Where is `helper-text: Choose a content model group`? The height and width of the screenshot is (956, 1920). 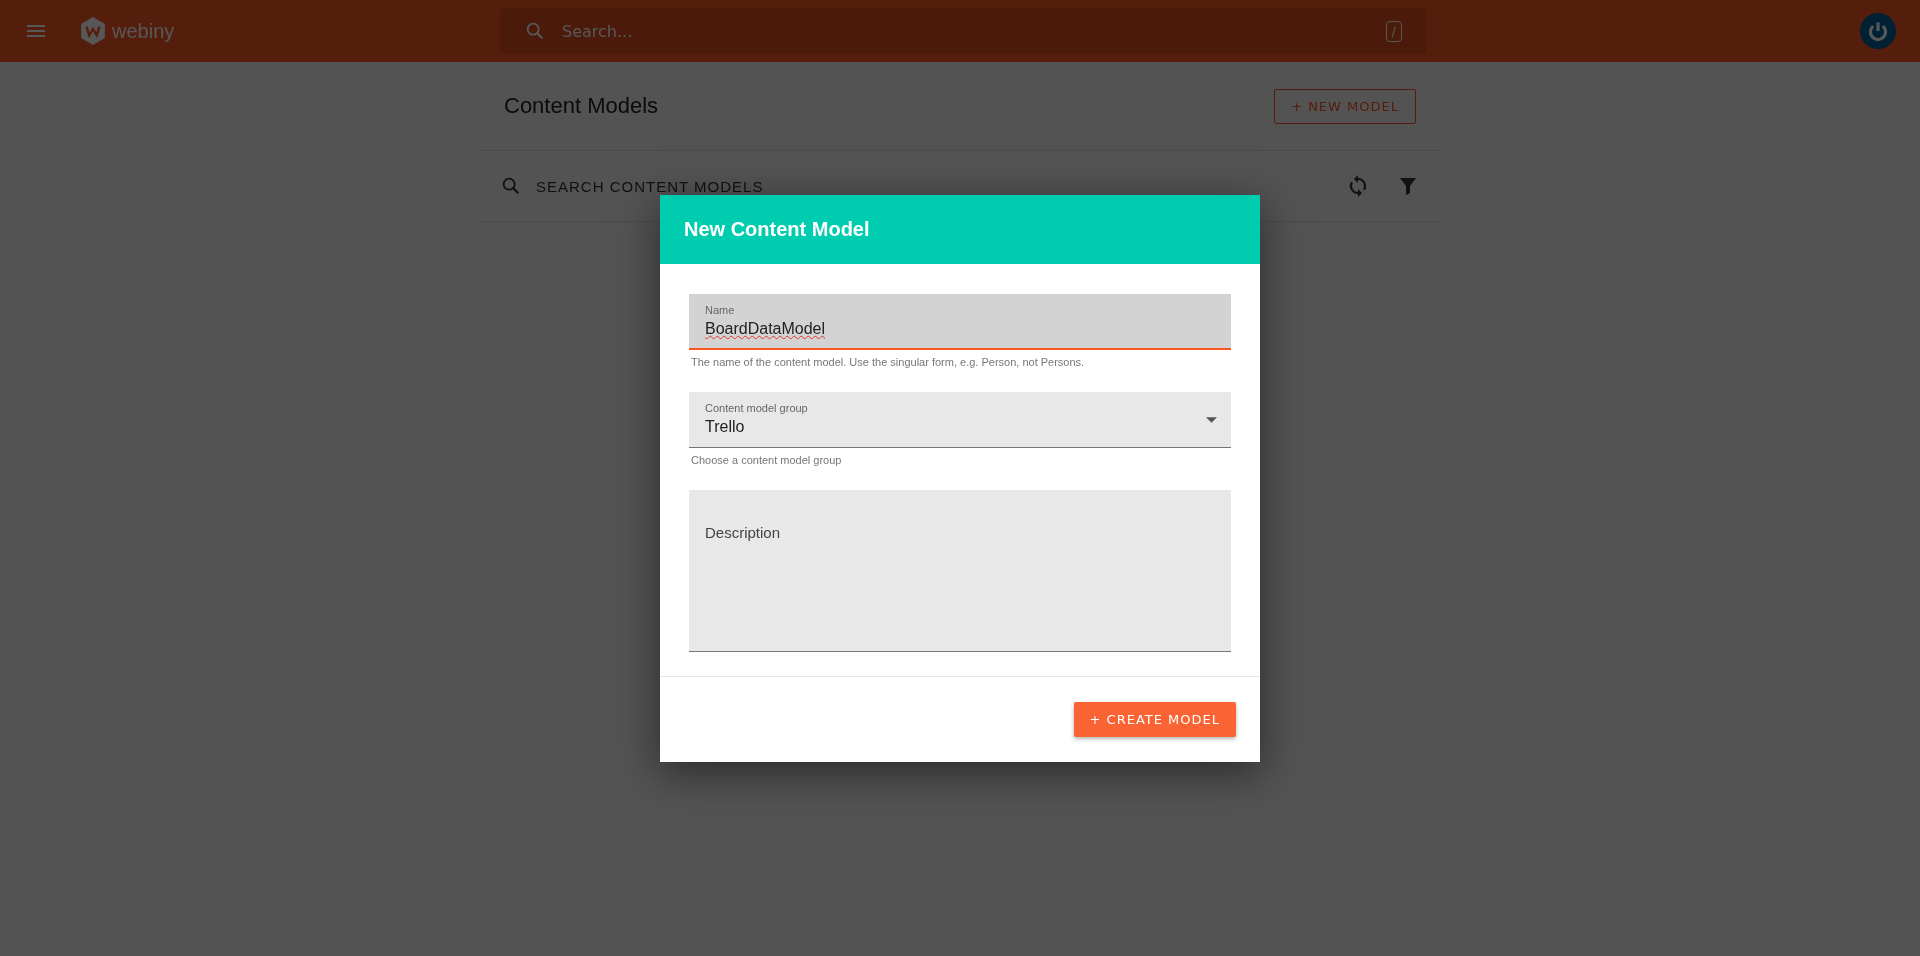 helper-text: Choose a content model group is located at coordinates (767, 459).